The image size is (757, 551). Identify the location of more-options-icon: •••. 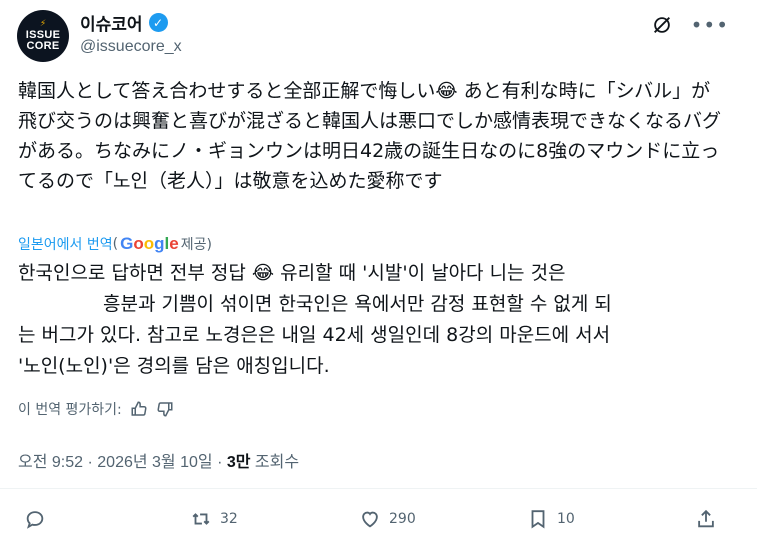
(710, 25).